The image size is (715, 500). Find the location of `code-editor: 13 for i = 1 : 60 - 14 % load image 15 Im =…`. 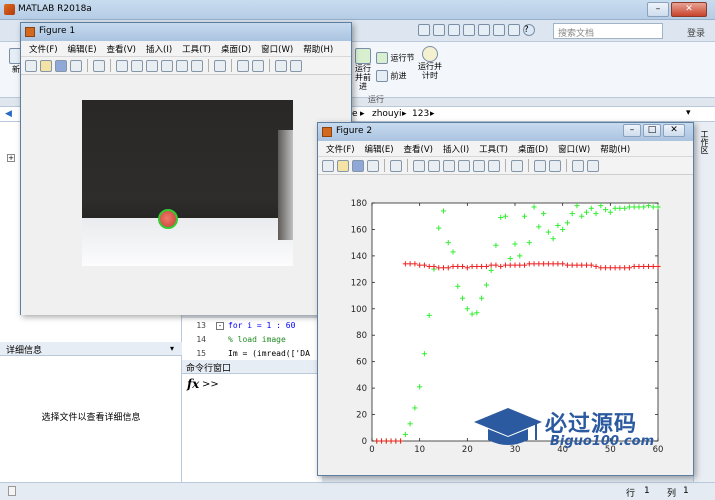

code-editor: 13 for i = 1 : 60 - 14 % load image 15 Im =… is located at coordinates (252, 339).